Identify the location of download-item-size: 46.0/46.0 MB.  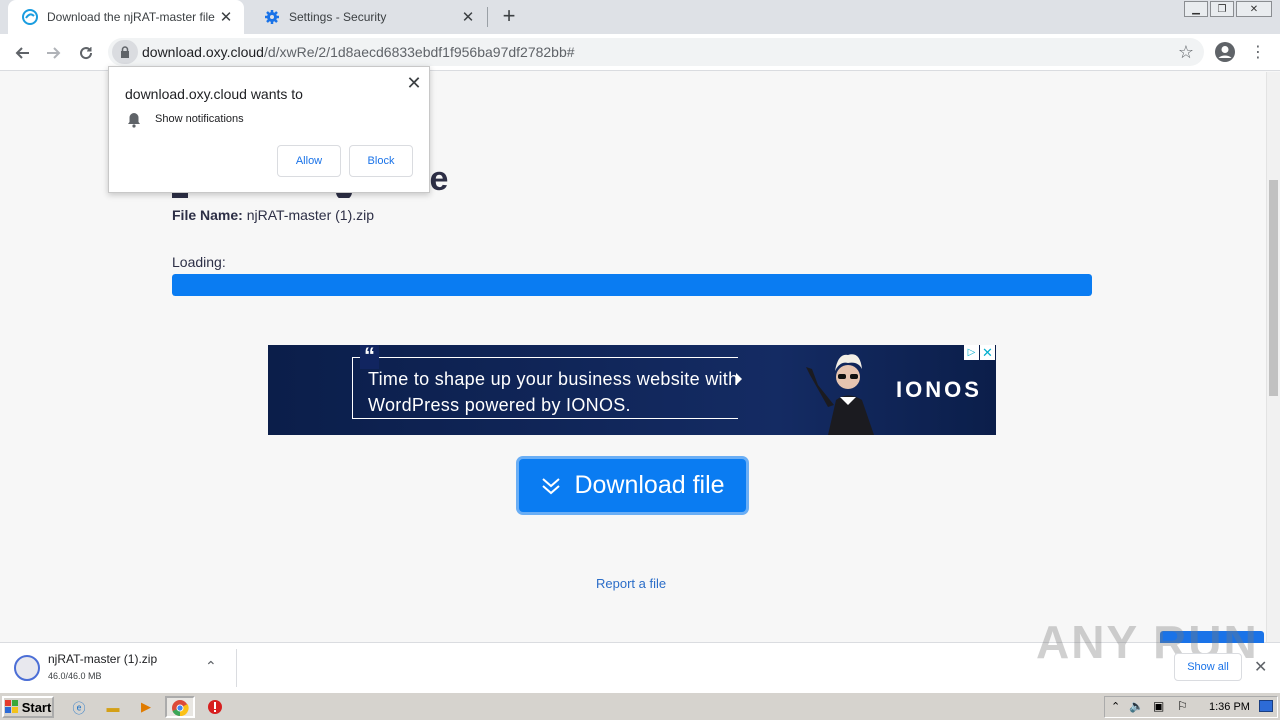
(75, 676).